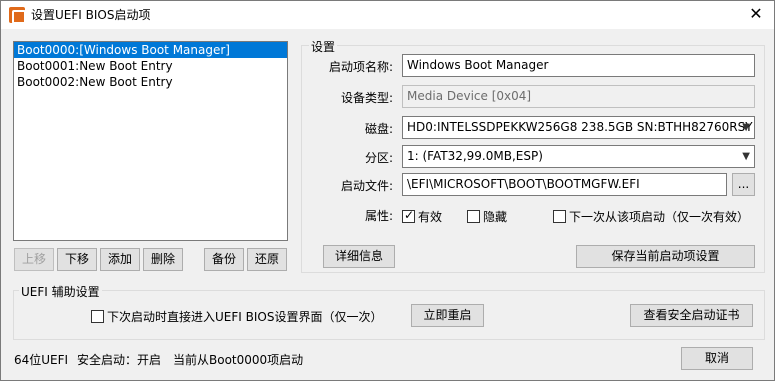 The height and width of the screenshot is (381, 775). I want to click on add-button: 添加, so click(120, 259).